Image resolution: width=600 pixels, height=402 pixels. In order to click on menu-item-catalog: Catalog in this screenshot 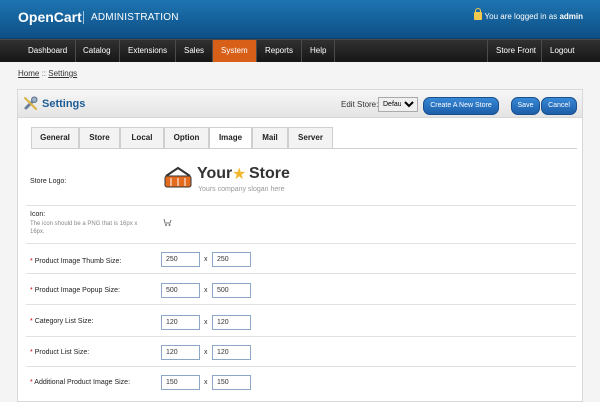, I will do `click(97, 51)`.